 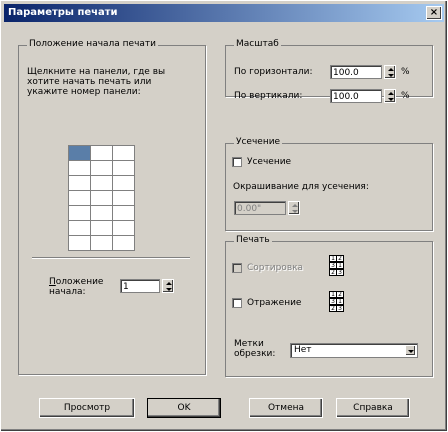 I want to click on mirror-checkbox, so click(x=237, y=303).